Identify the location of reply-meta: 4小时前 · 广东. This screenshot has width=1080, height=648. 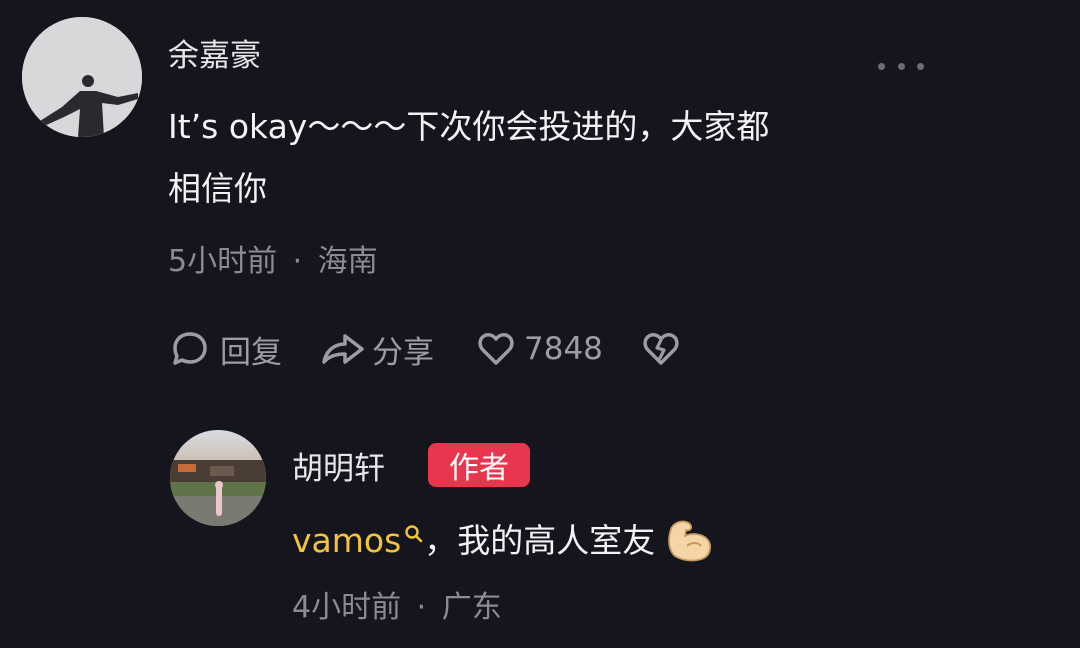
(397, 604).